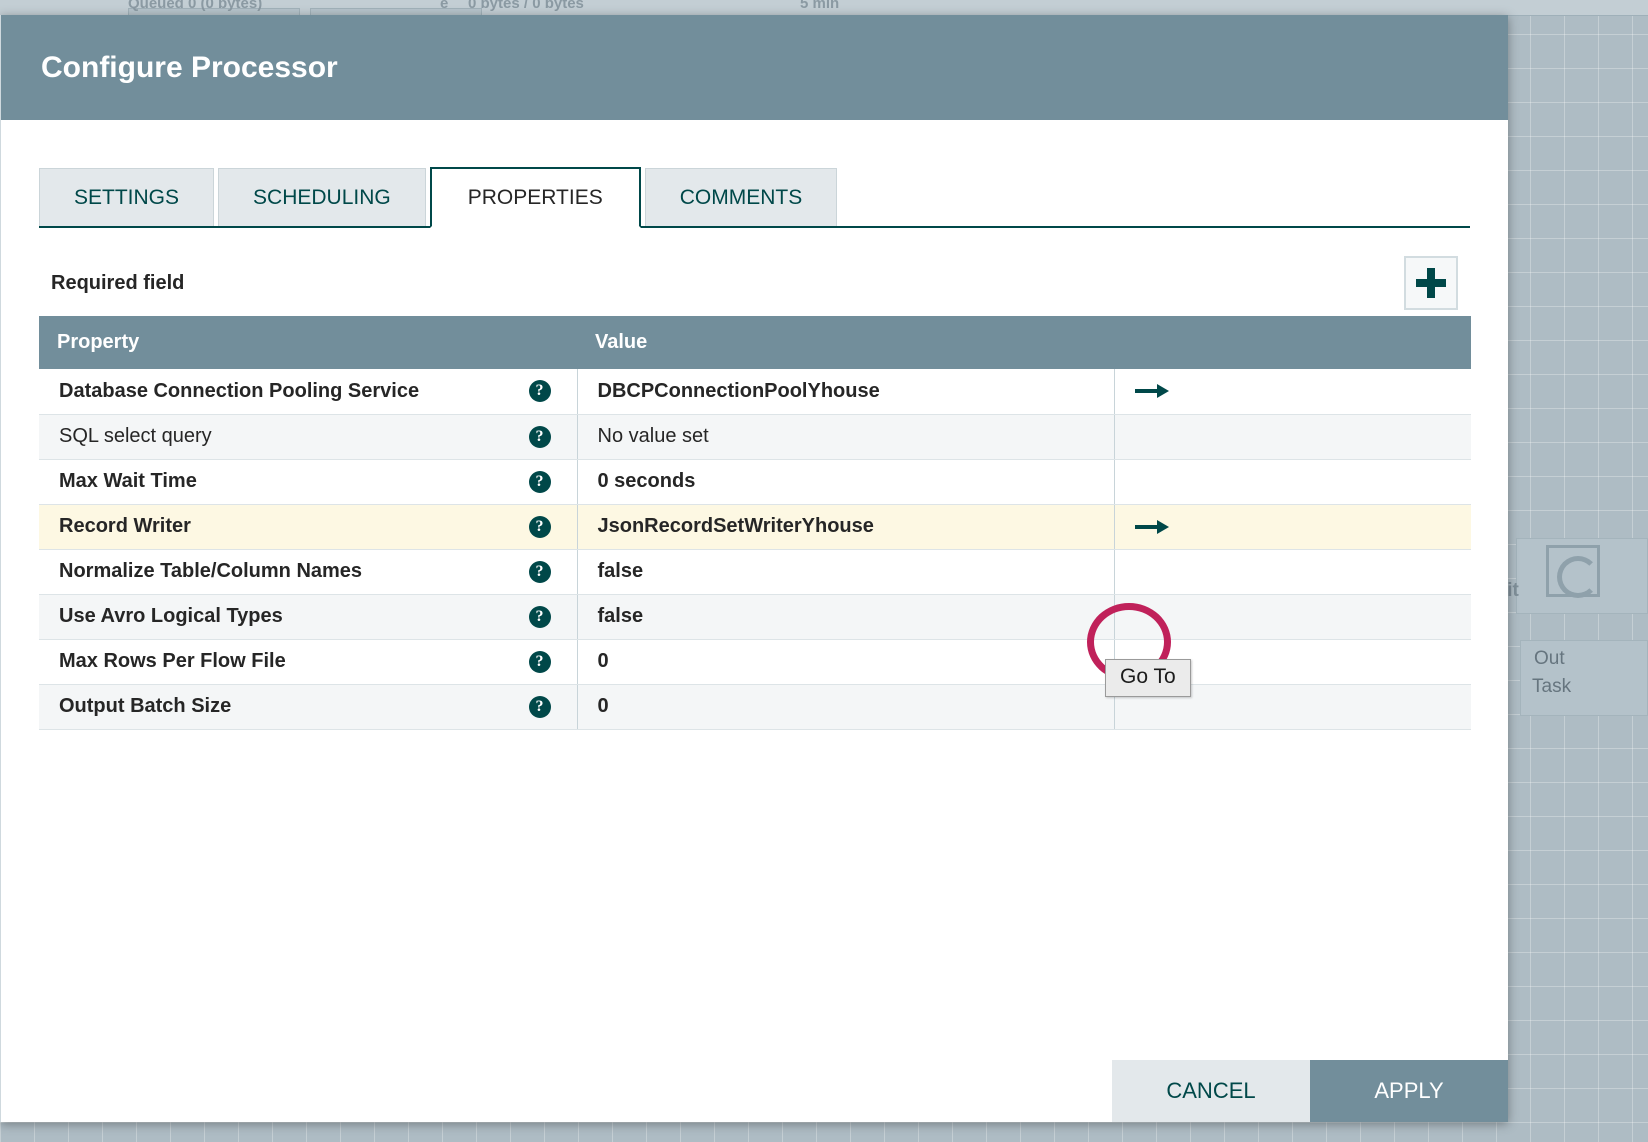 Image resolution: width=1648 pixels, height=1142 pixels. What do you see at coordinates (754, 67) in the screenshot?
I see `dialog-header: Configure Processor` at bounding box center [754, 67].